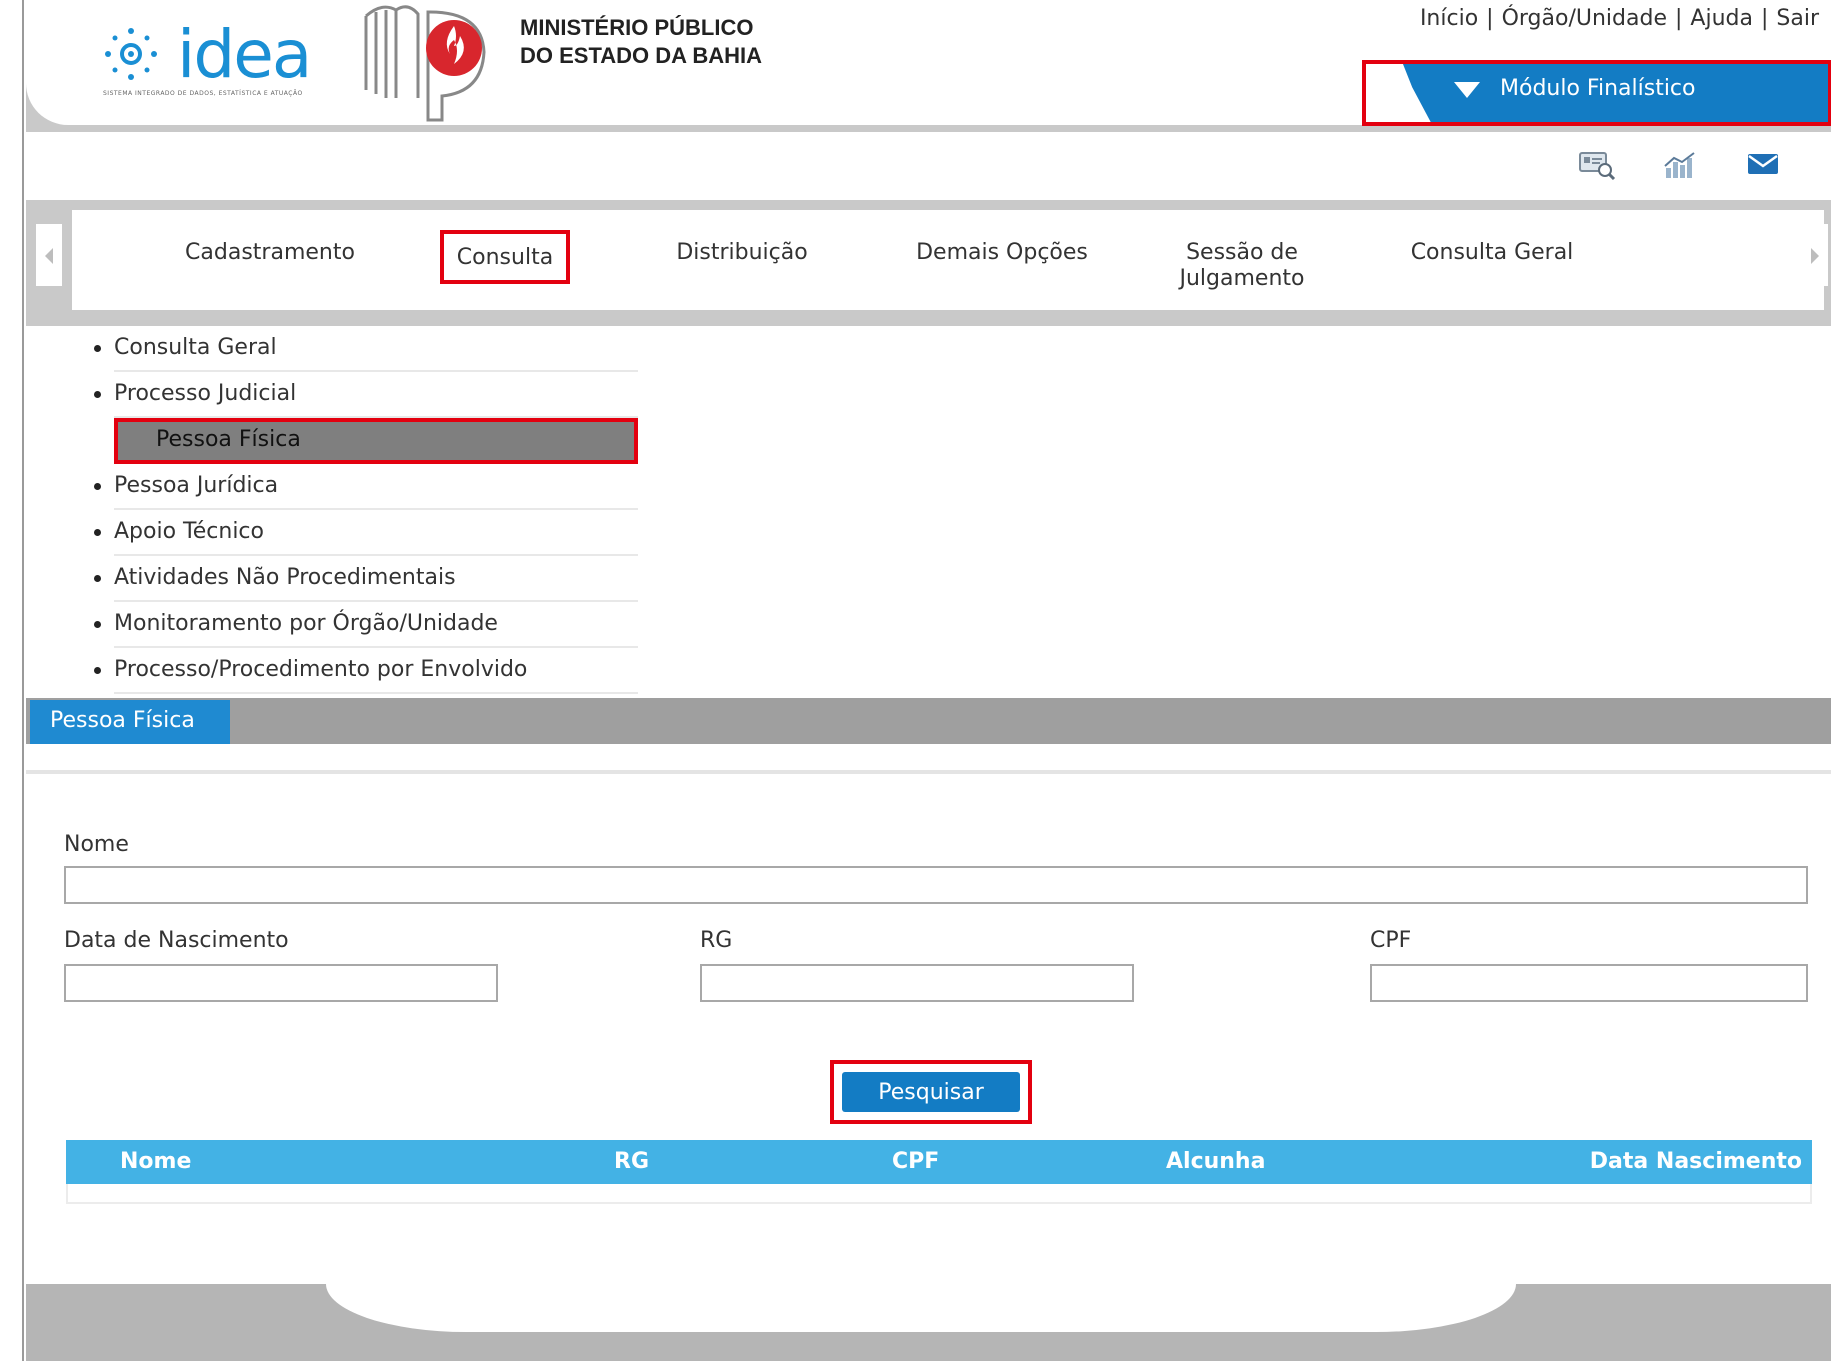 This screenshot has width=1831, height=1361. I want to click on idea-wordmark: idea, so click(244, 54).